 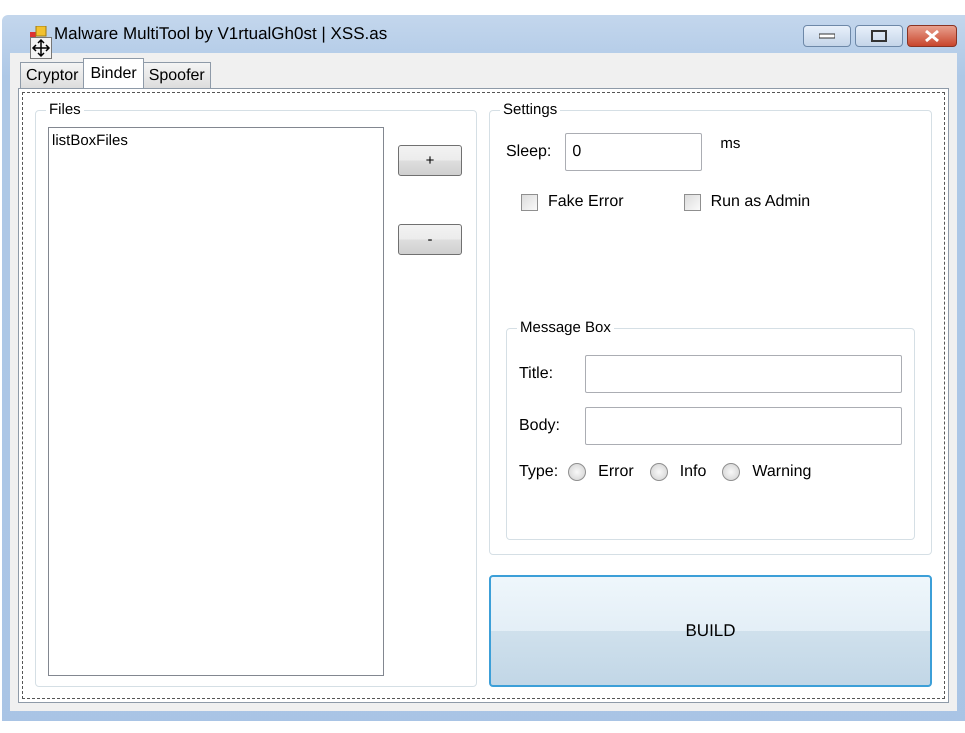 I want to click on type-label: Type:, so click(x=538, y=472).